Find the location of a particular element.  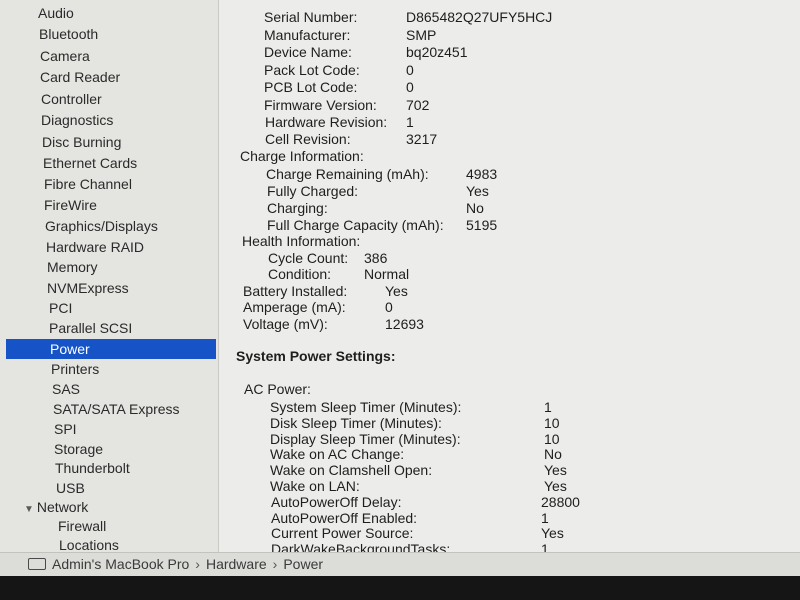

sidebar-item-parallel-scsi: Parallel SCSI is located at coordinates (90, 328).